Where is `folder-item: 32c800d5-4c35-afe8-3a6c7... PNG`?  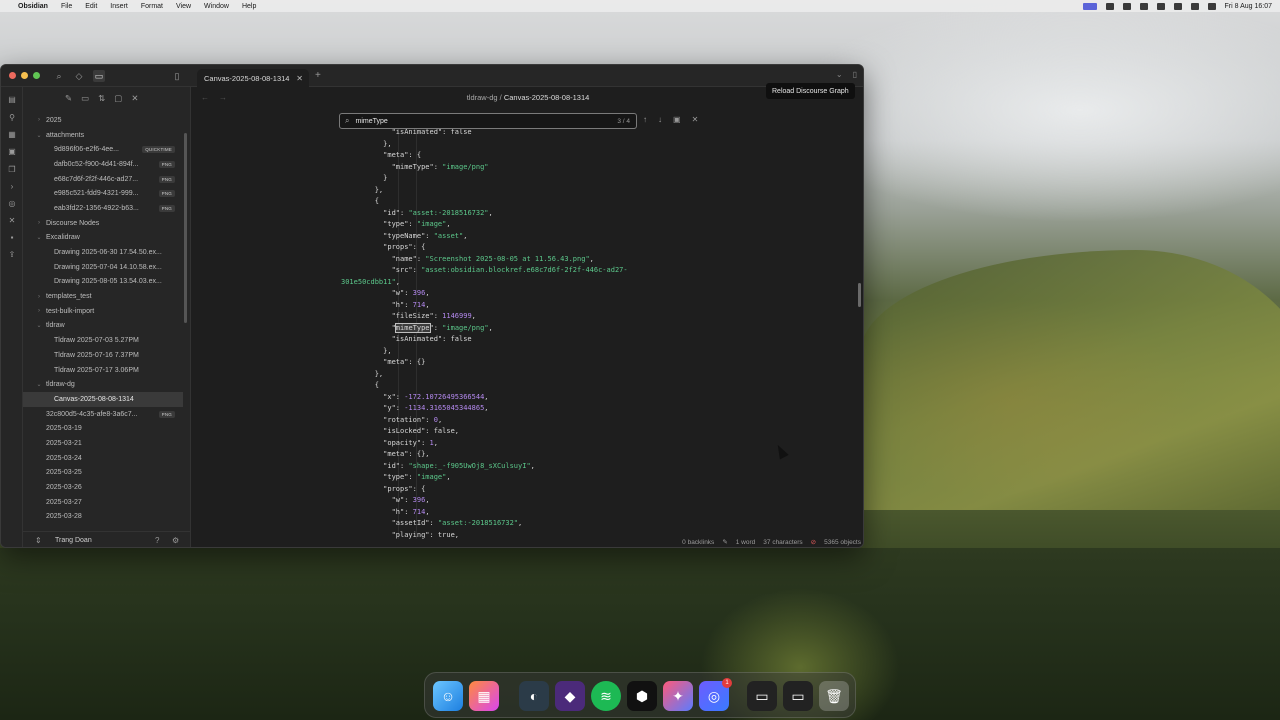 folder-item: 32c800d5-4c35-afe8-3a6c7... PNG is located at coordinates (103, 414).